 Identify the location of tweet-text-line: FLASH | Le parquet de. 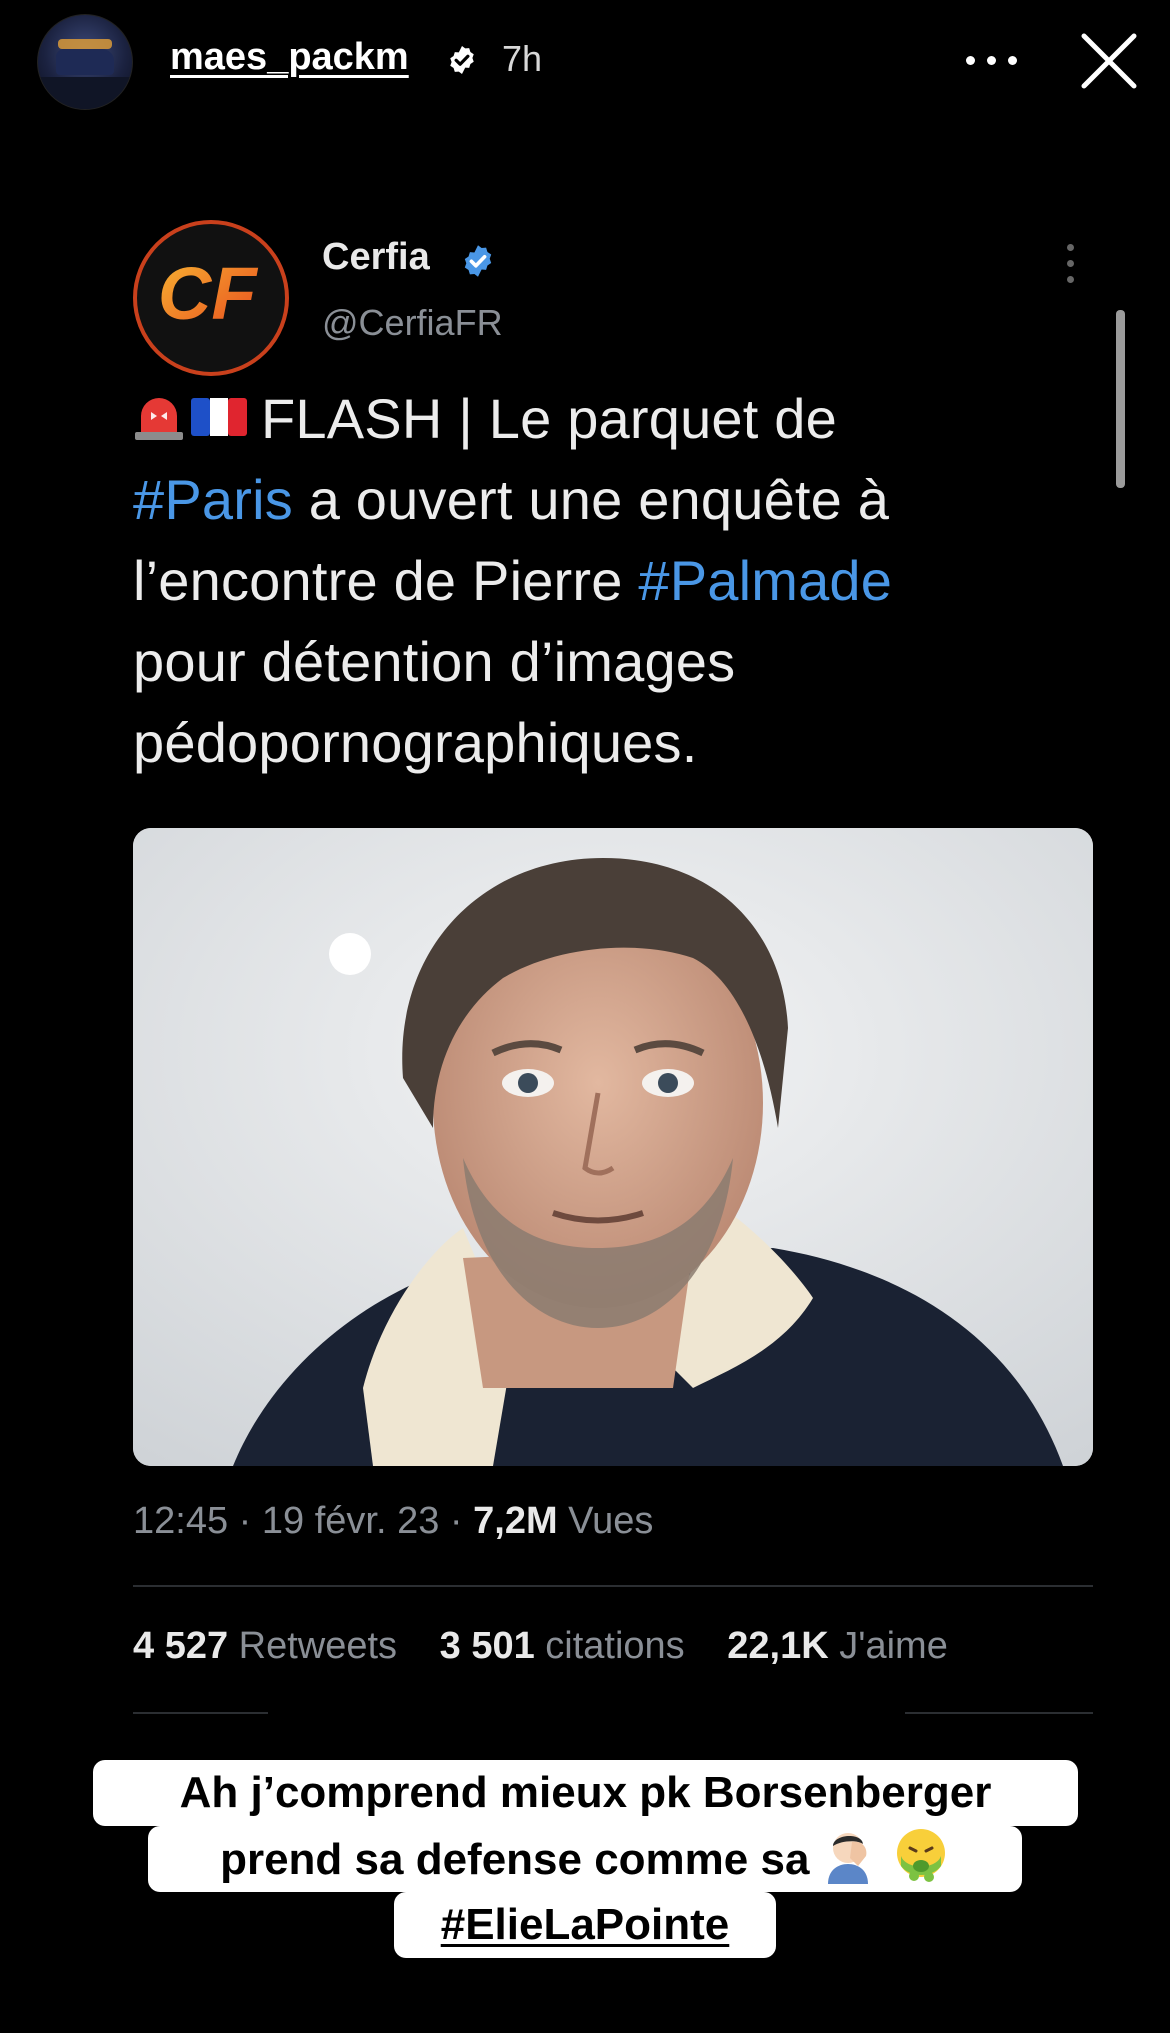
(598, 418).